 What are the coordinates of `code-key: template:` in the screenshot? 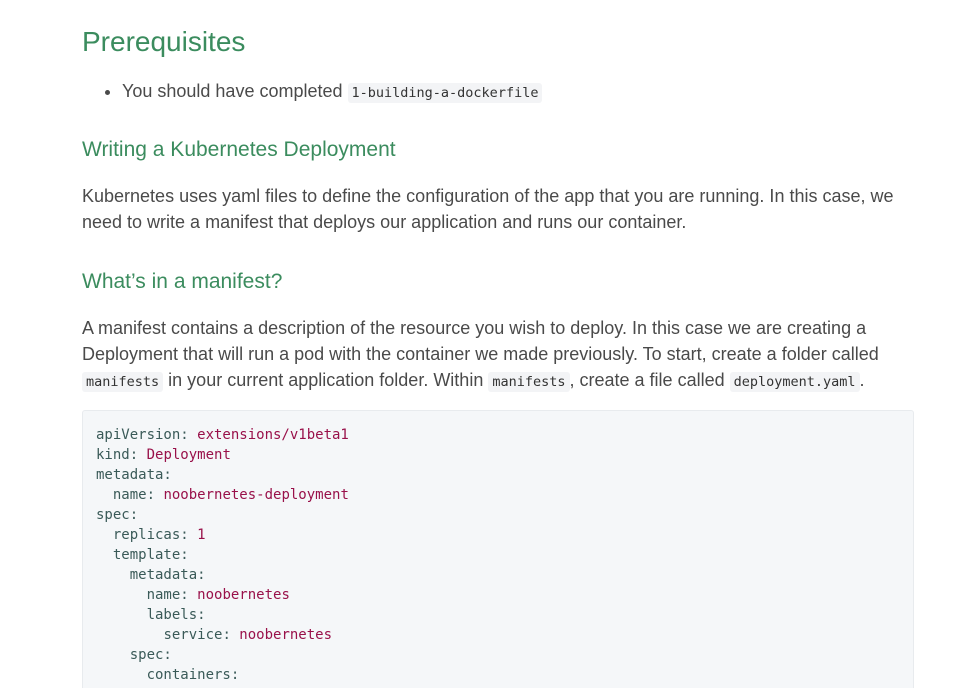 It's located at (150, 555).